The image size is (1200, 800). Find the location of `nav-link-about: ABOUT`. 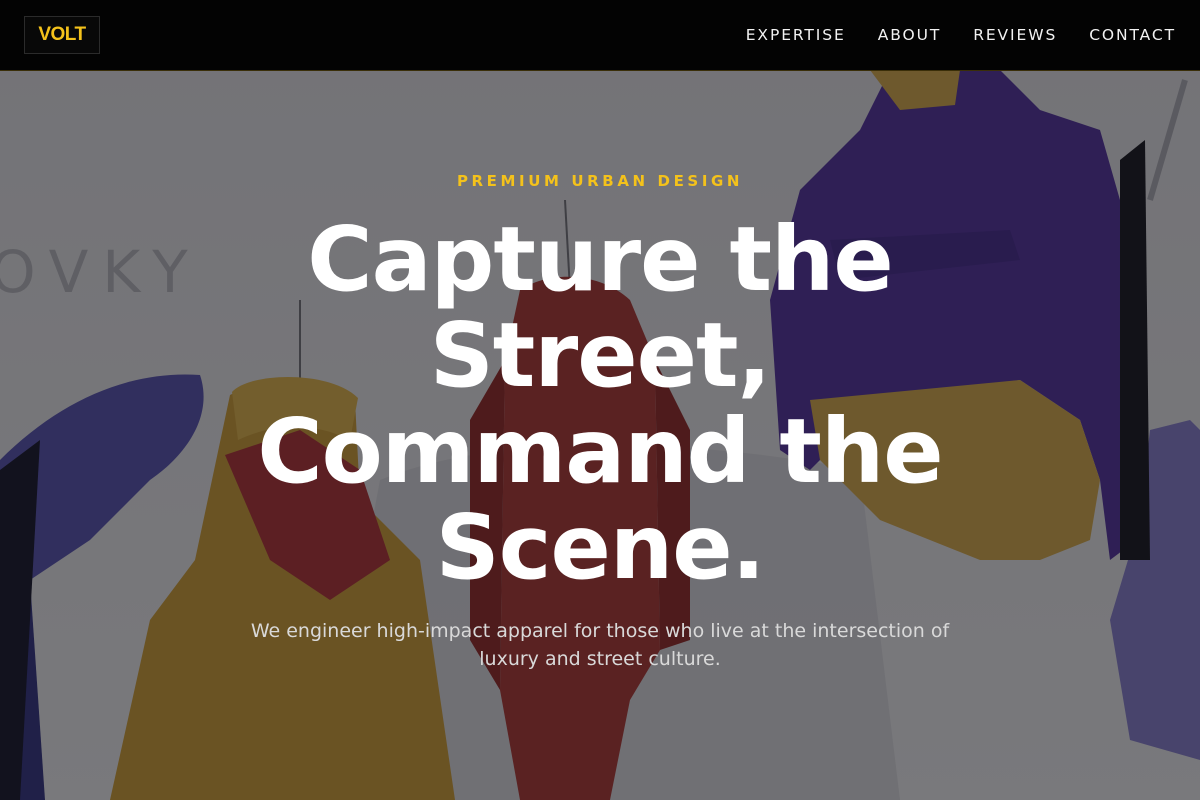

nav-link-about: ABOUT is located at coordinates (909, 35).